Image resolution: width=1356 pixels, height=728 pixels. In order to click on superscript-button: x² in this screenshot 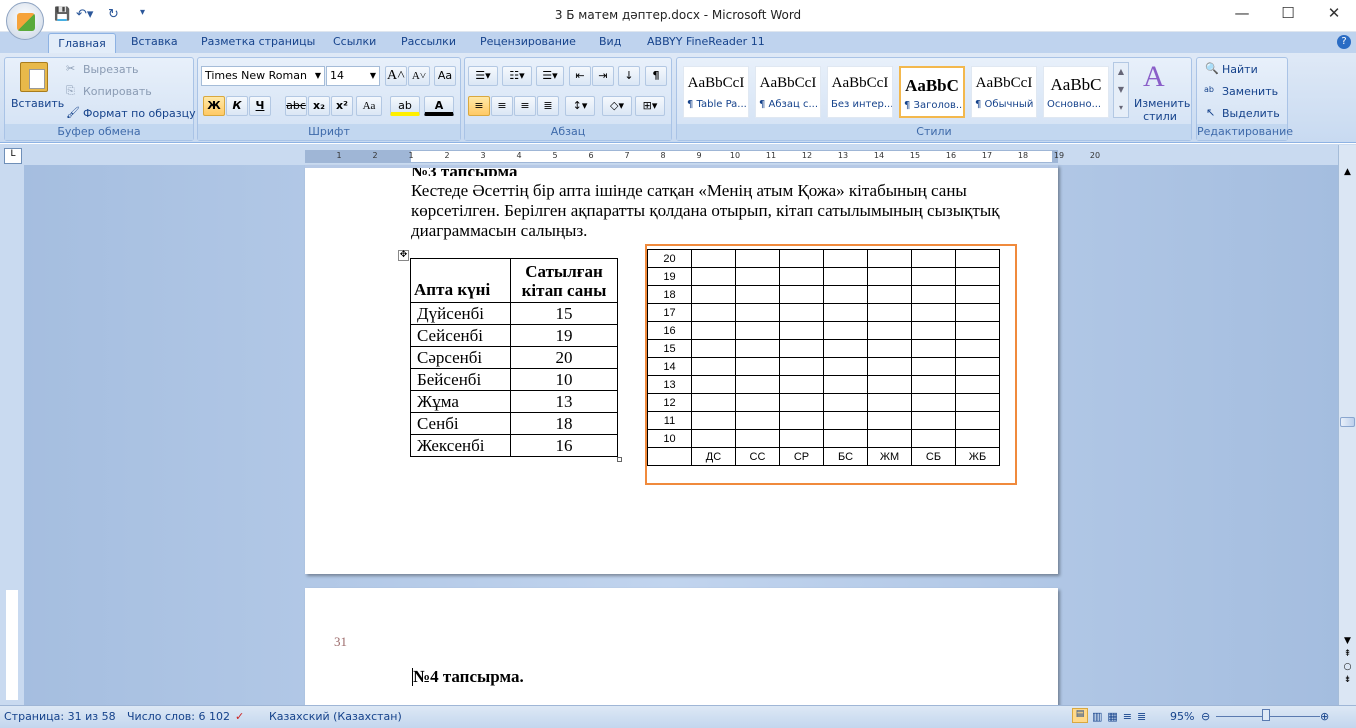, I will do `click(342, 106)`.